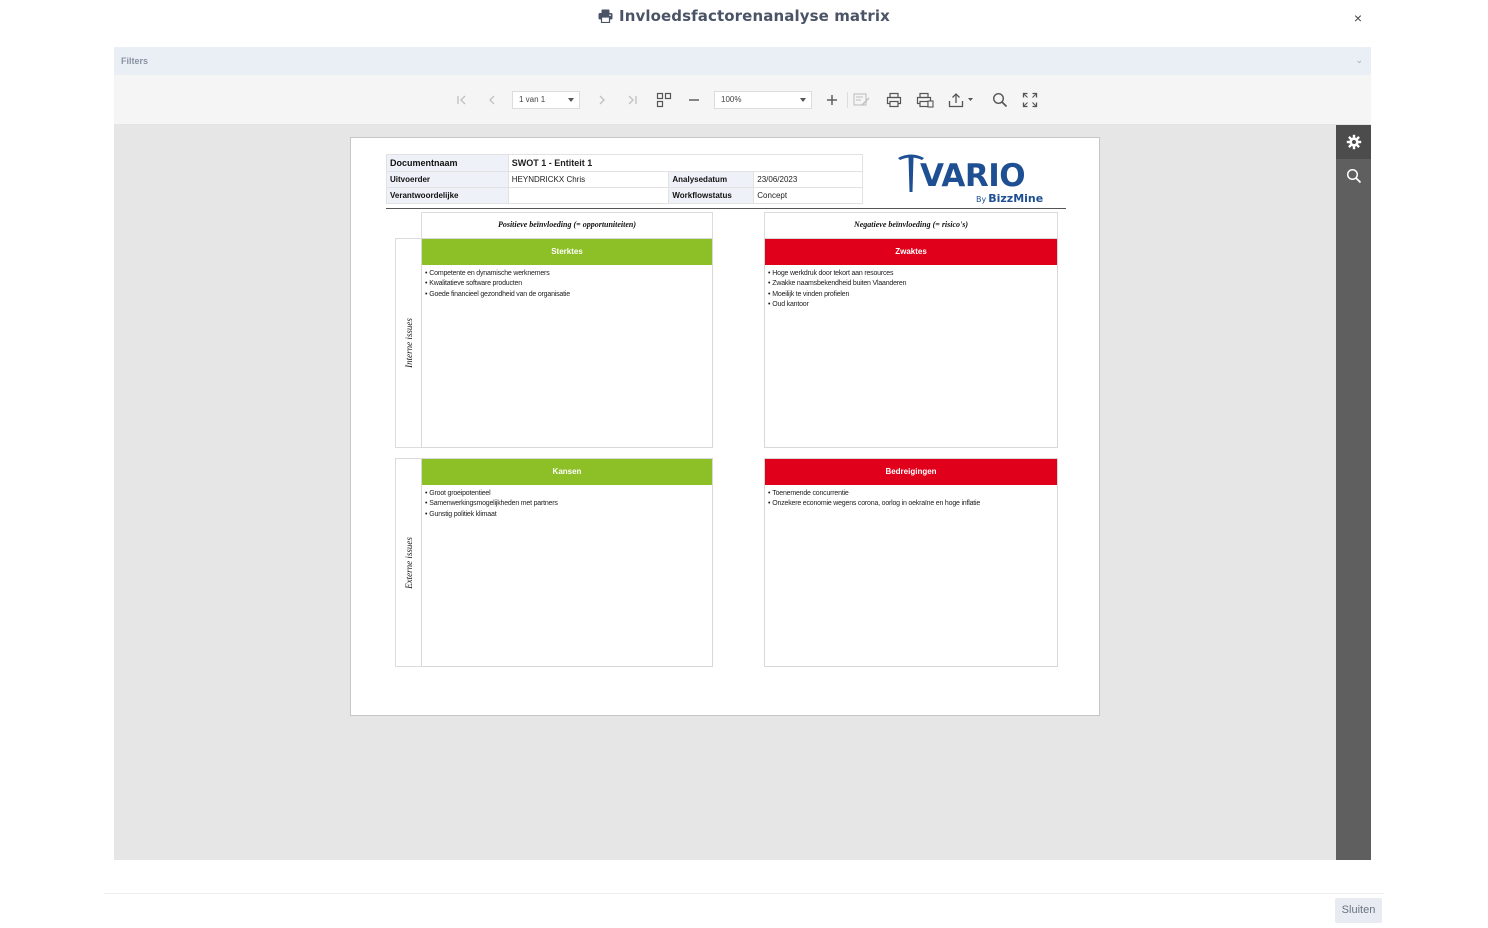 This screenshot has width=1488, height=928. Describe the element at coordinates (911, 225) in the screenshot. I see `column-header-negative: Negatieve beïnvloeding (= risico's)` at that location.